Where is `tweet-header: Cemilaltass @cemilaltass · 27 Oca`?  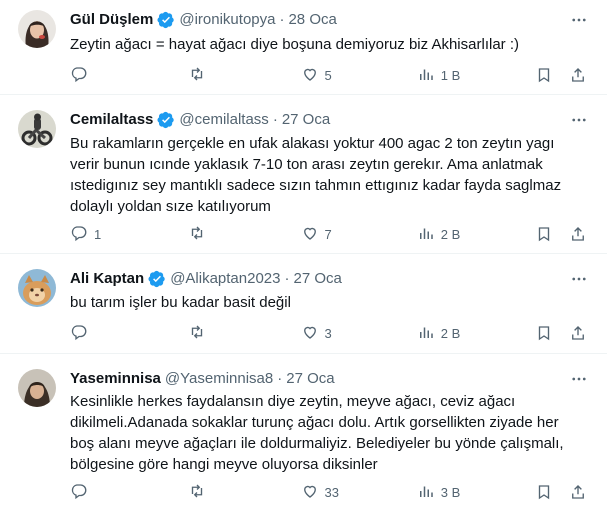
tweet-header: Cemilaltass @cemilaltass · 27 Oca is located at coordinates (200, 120).